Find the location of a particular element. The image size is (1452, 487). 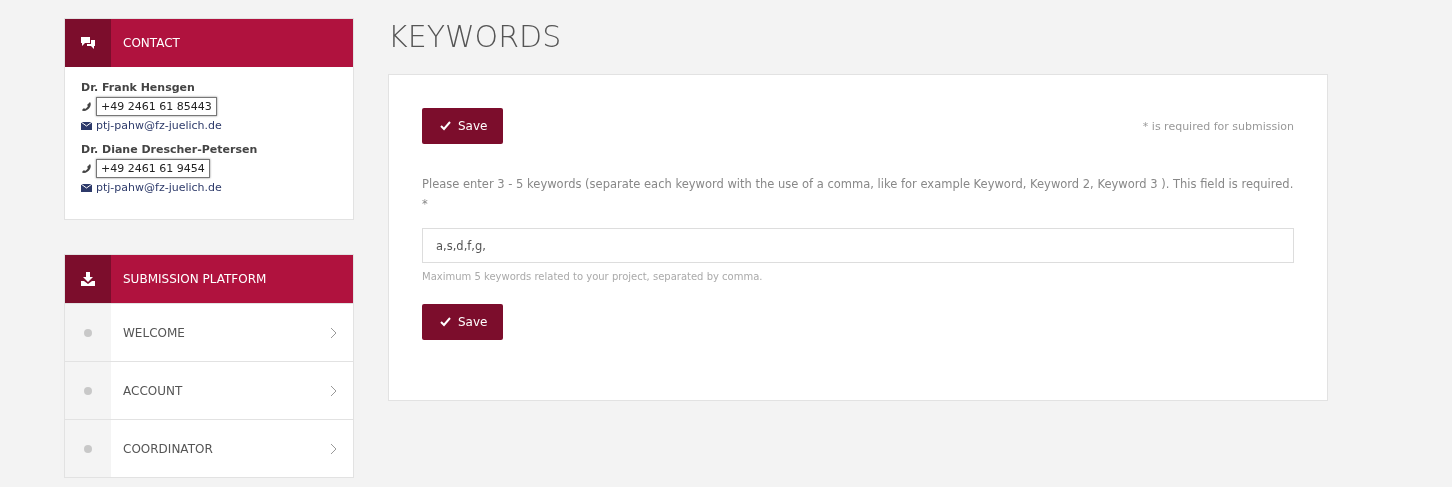

phone-number: +49 2461 61 9454 is located at coordinates (153, 168).